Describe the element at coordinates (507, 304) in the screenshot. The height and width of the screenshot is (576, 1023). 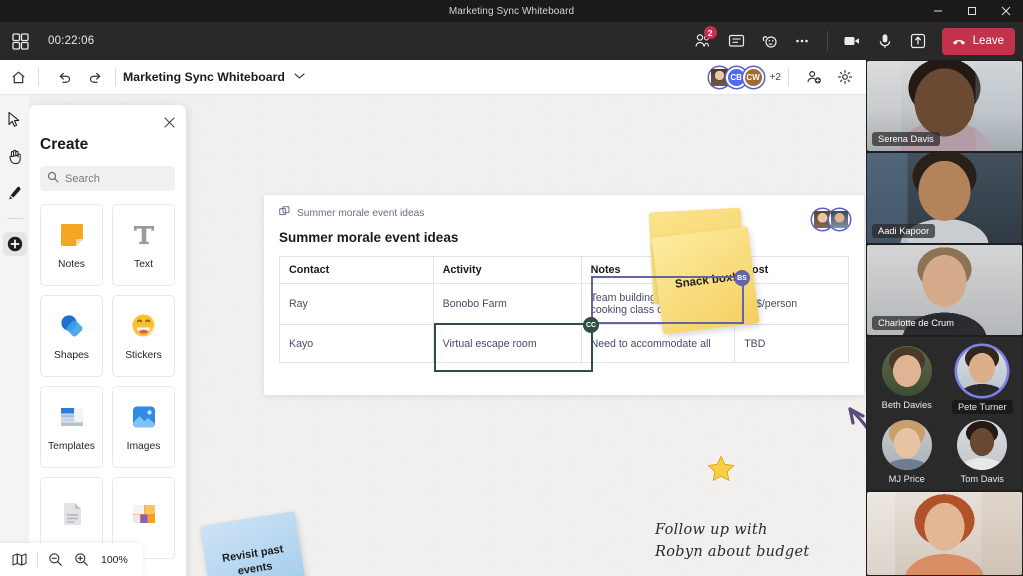
I see `cell-activity: Bonobo Farm` at that location.